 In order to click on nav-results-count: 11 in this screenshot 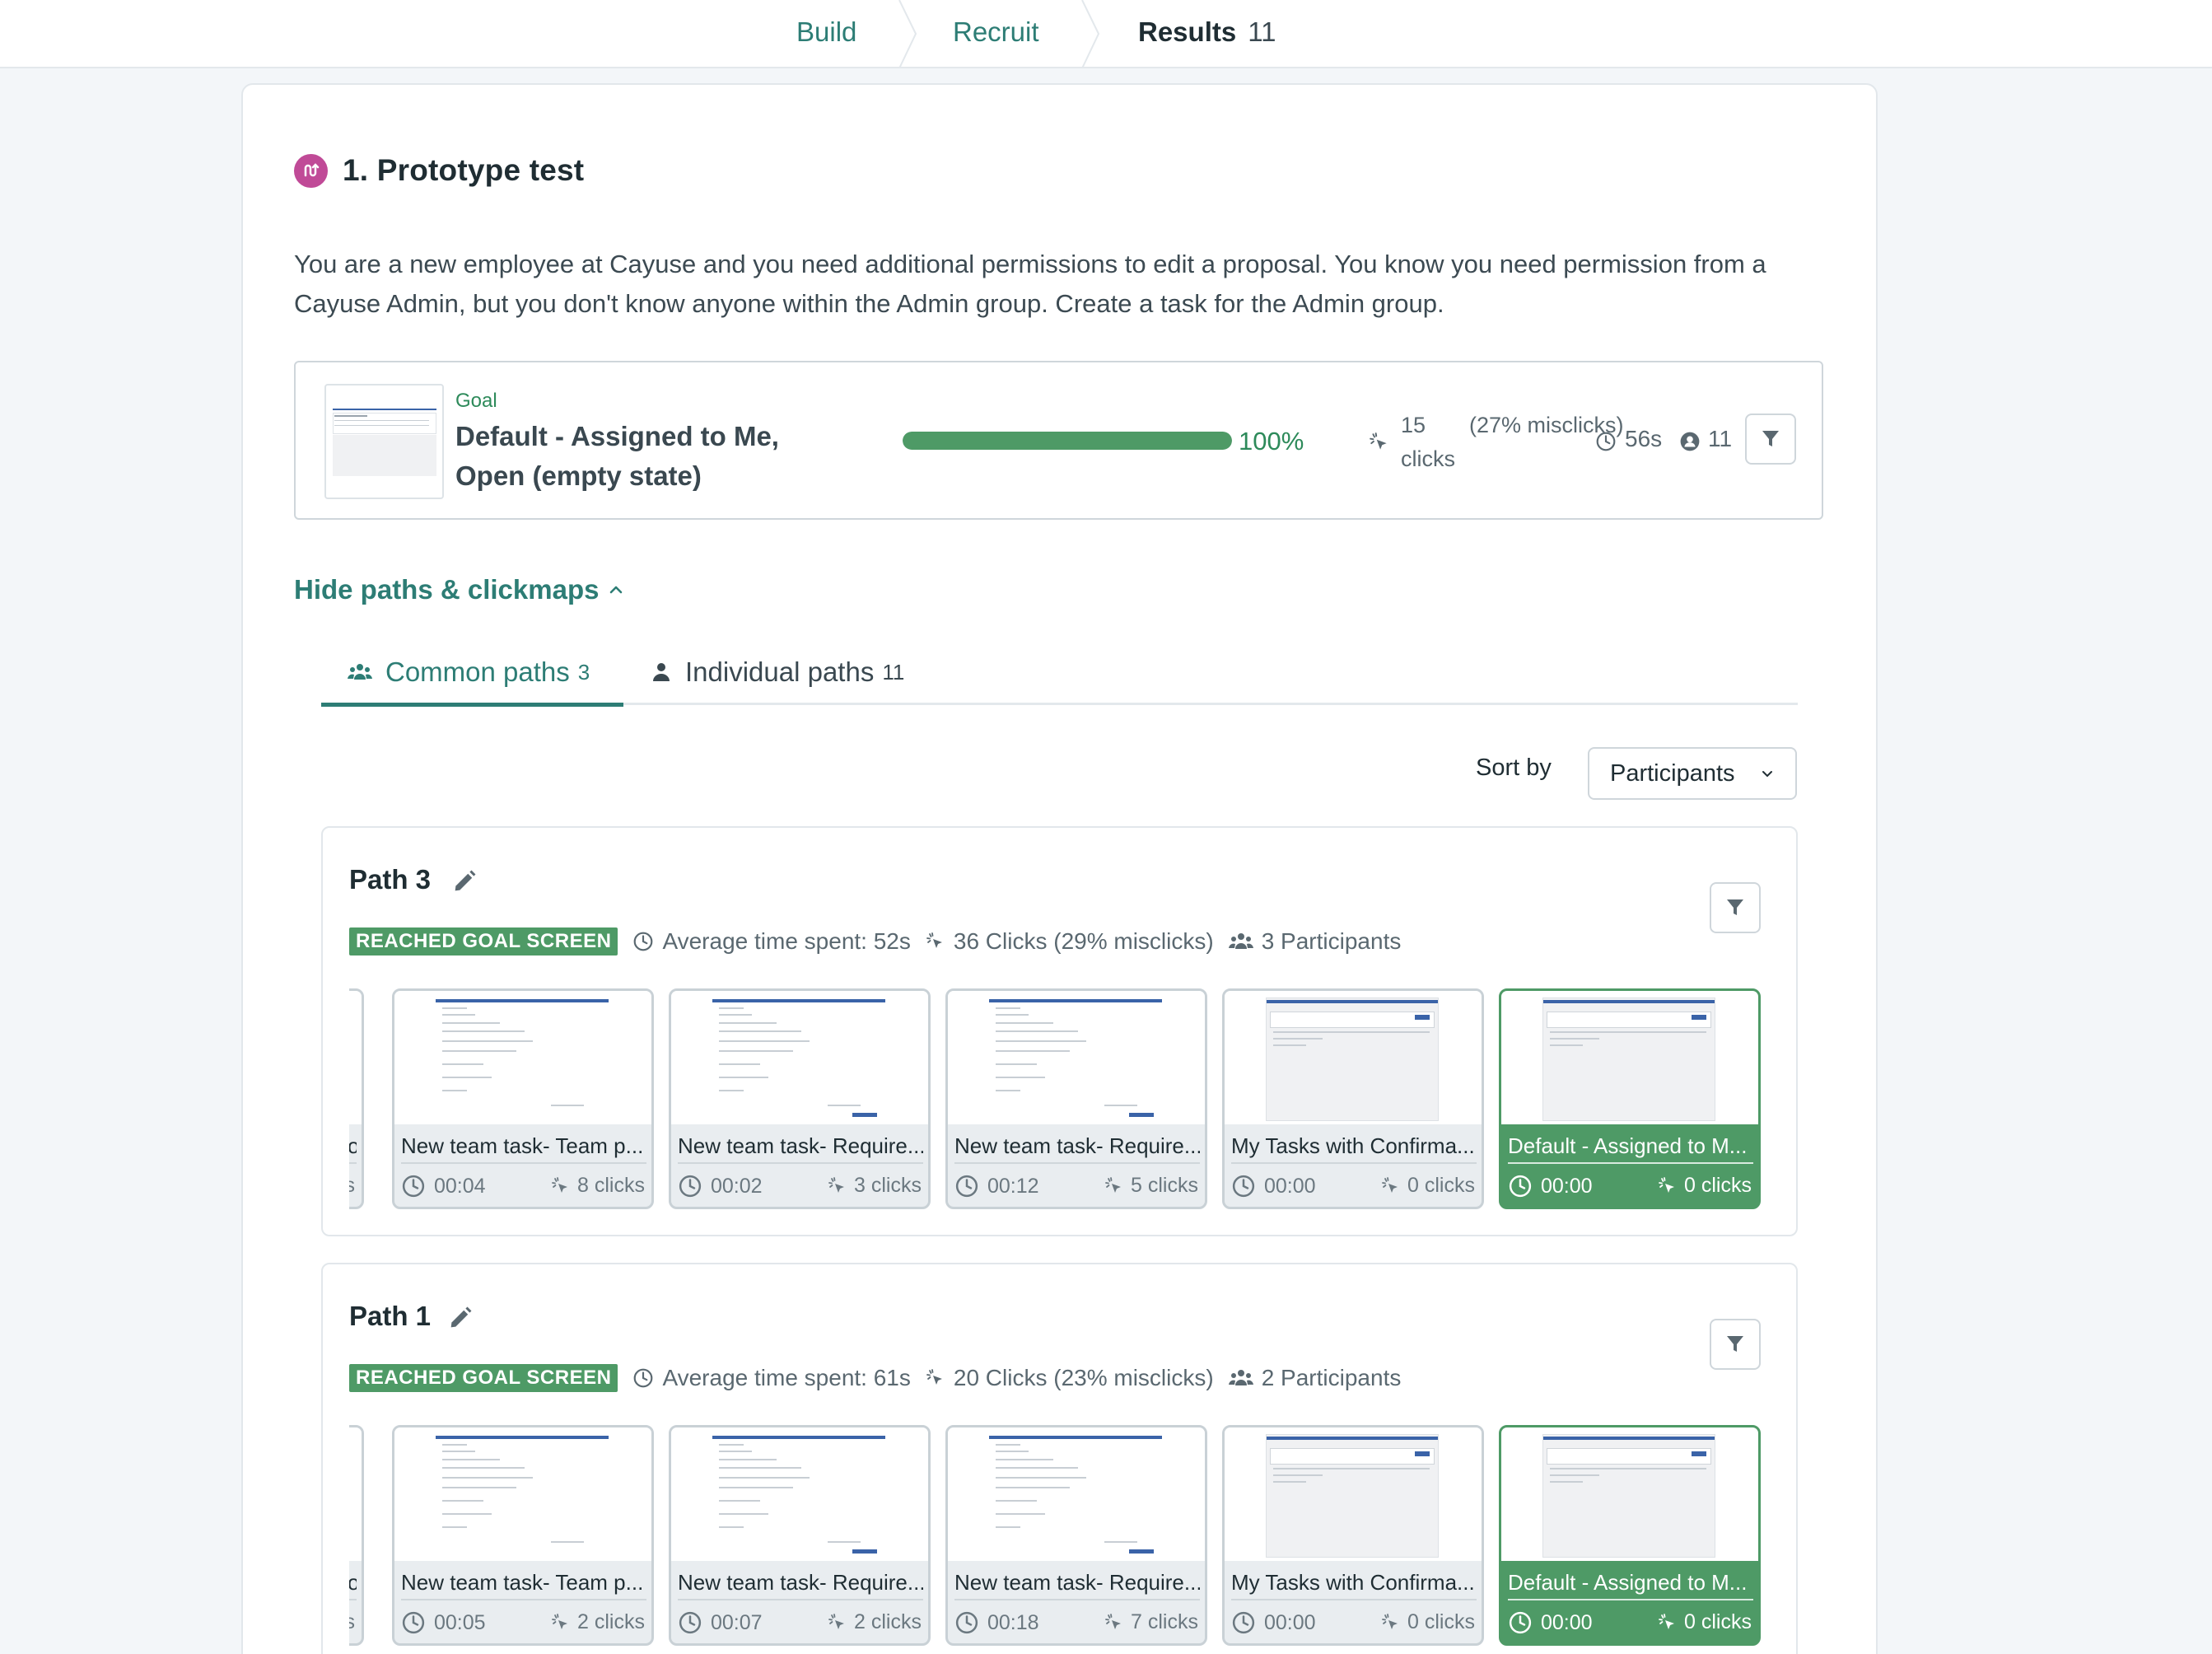, I will do `click(1262, 32)`.